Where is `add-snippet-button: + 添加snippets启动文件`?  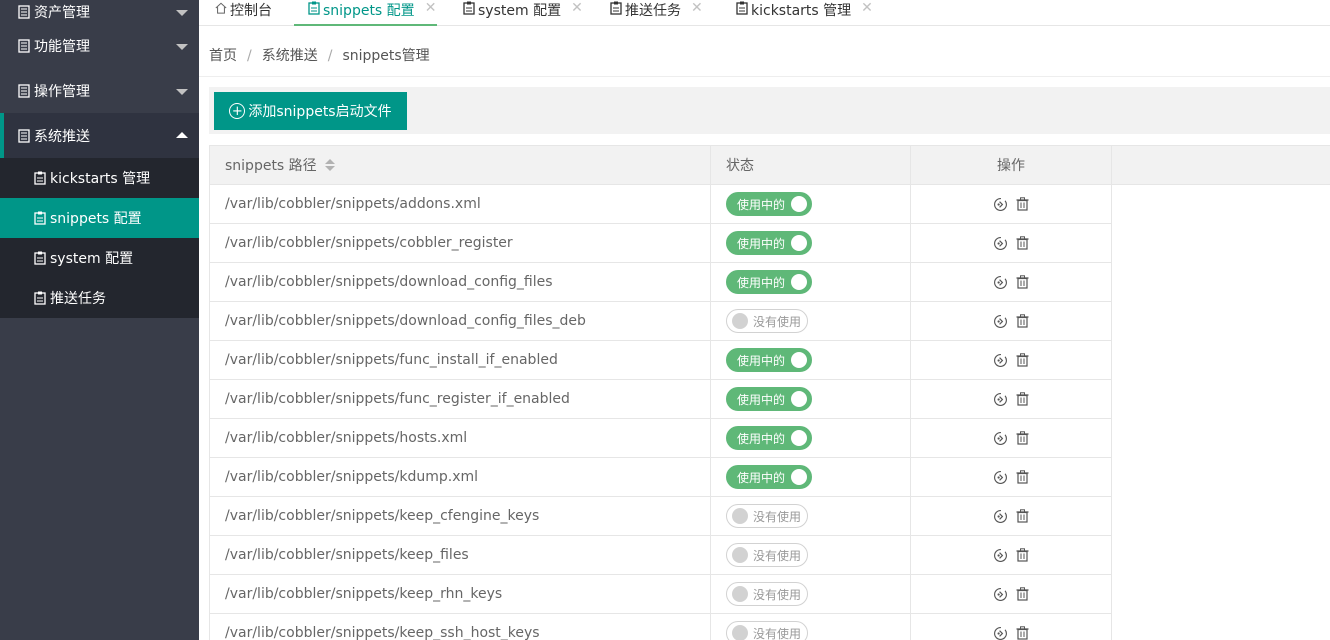
add-snippet-button: + 添加snippets启动文件 is located at coordinates (310, 111).